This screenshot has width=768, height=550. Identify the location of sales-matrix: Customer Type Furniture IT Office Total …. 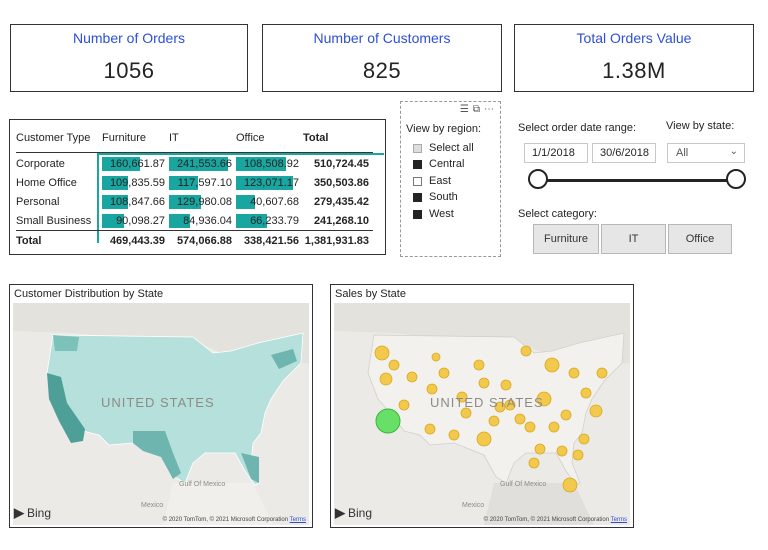
(197, 187).